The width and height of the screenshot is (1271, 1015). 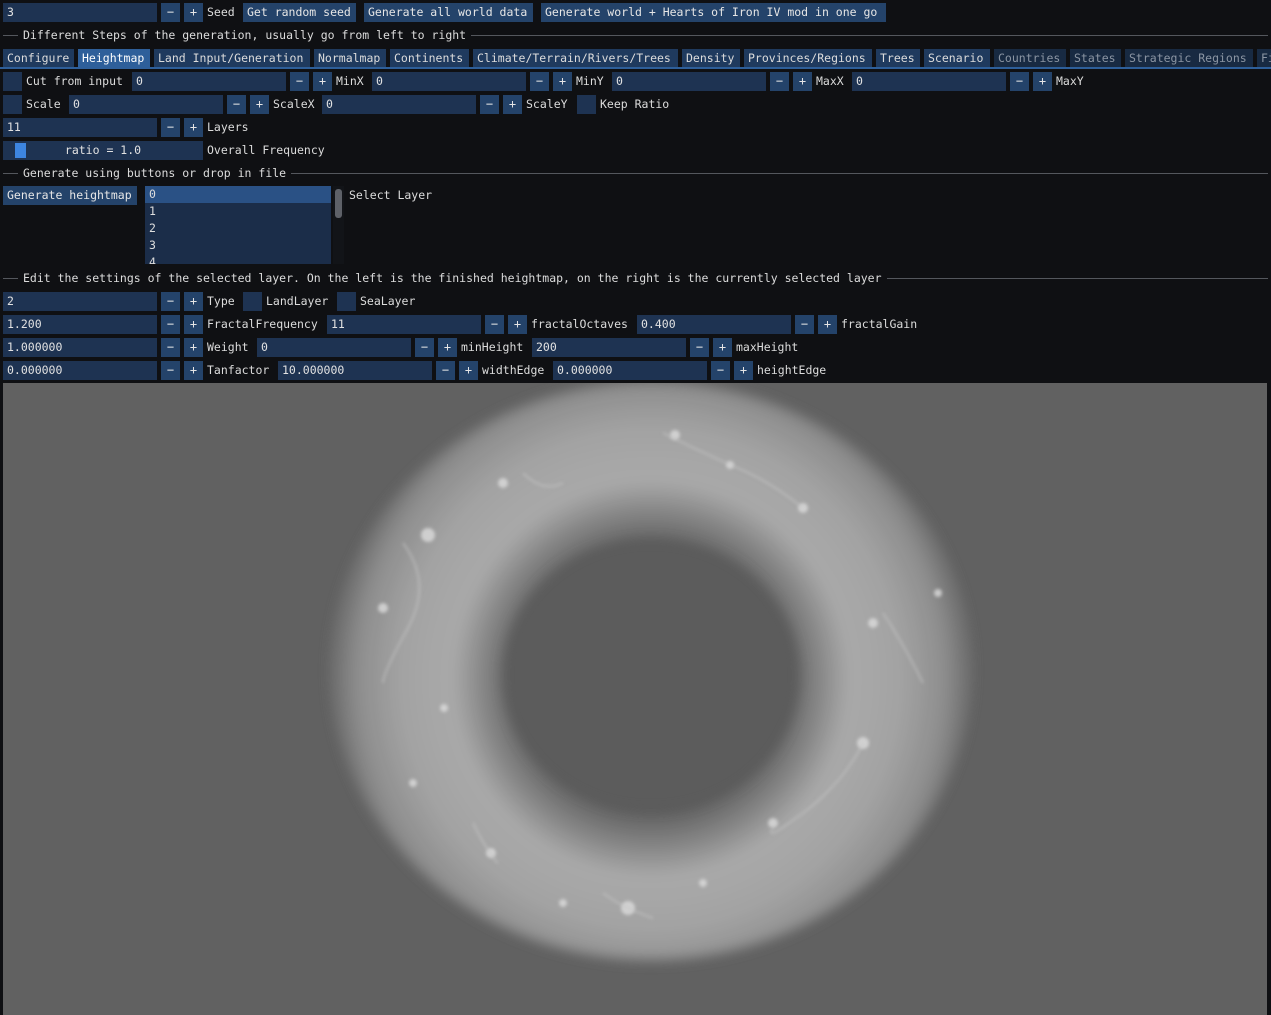 I want to click on tab-continents: Continents, so click(x=429, y=58).